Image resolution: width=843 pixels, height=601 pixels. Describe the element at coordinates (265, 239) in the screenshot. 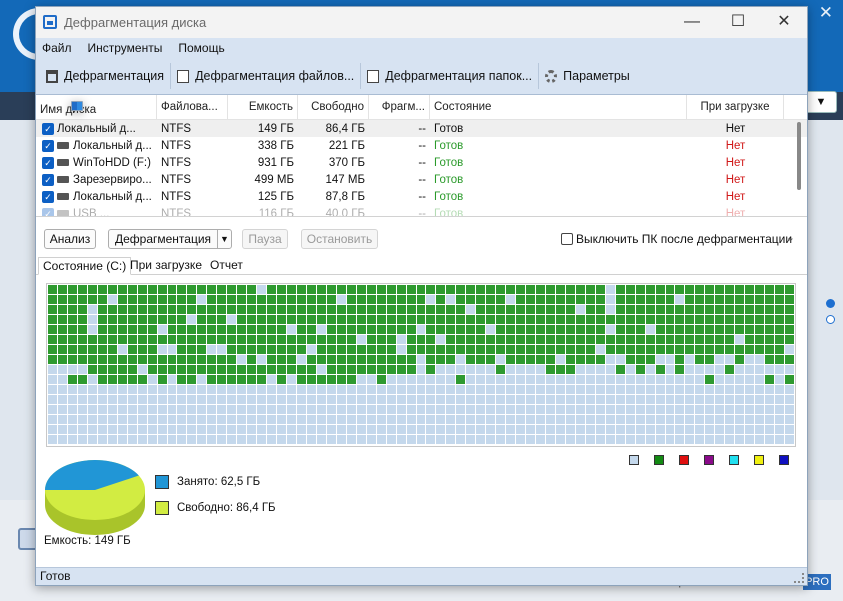

I see `pause-button: Пауза` at that location.